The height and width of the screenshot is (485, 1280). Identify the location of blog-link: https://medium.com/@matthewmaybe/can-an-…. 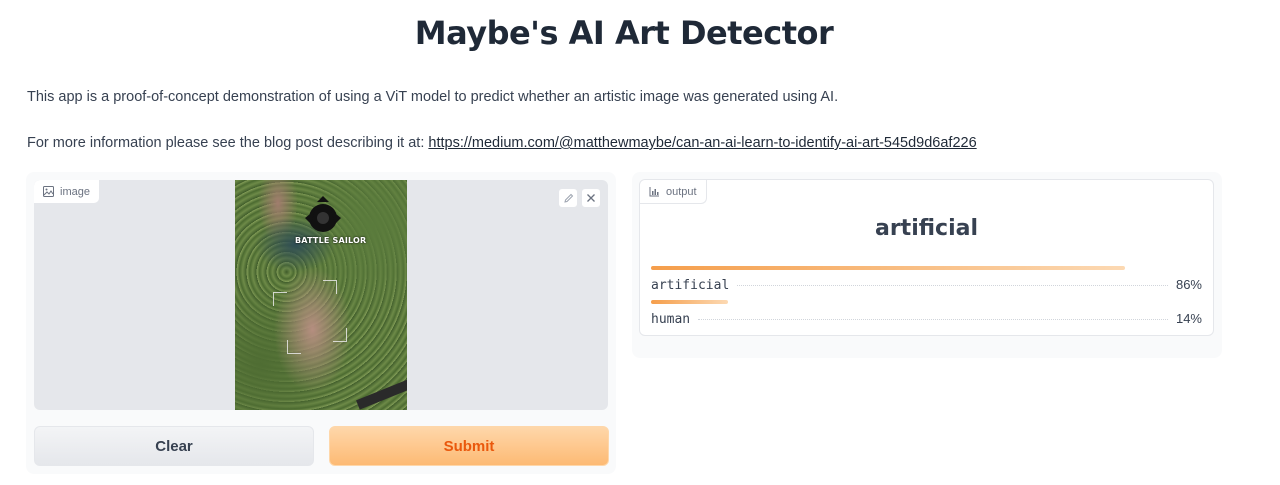
(702, 143).